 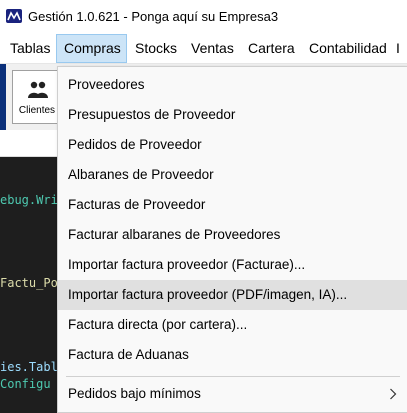 I want to click on app-logo-icon, so click(x=14, y=16).